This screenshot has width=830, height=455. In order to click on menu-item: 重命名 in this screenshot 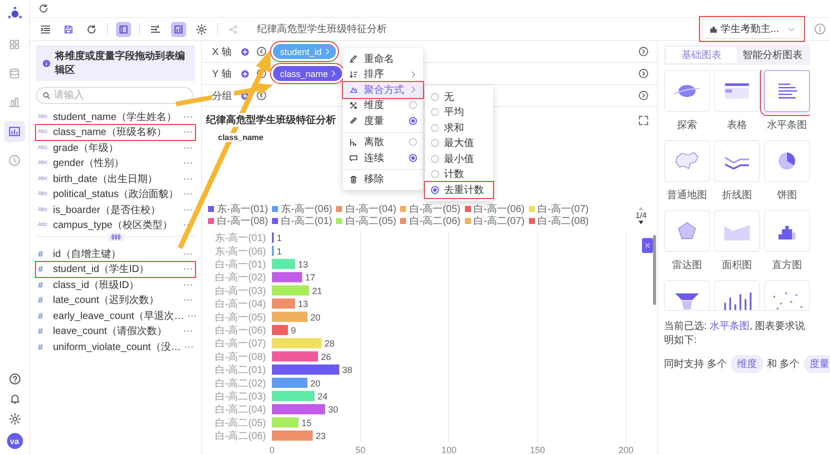, I will do `click(383, 58)`.